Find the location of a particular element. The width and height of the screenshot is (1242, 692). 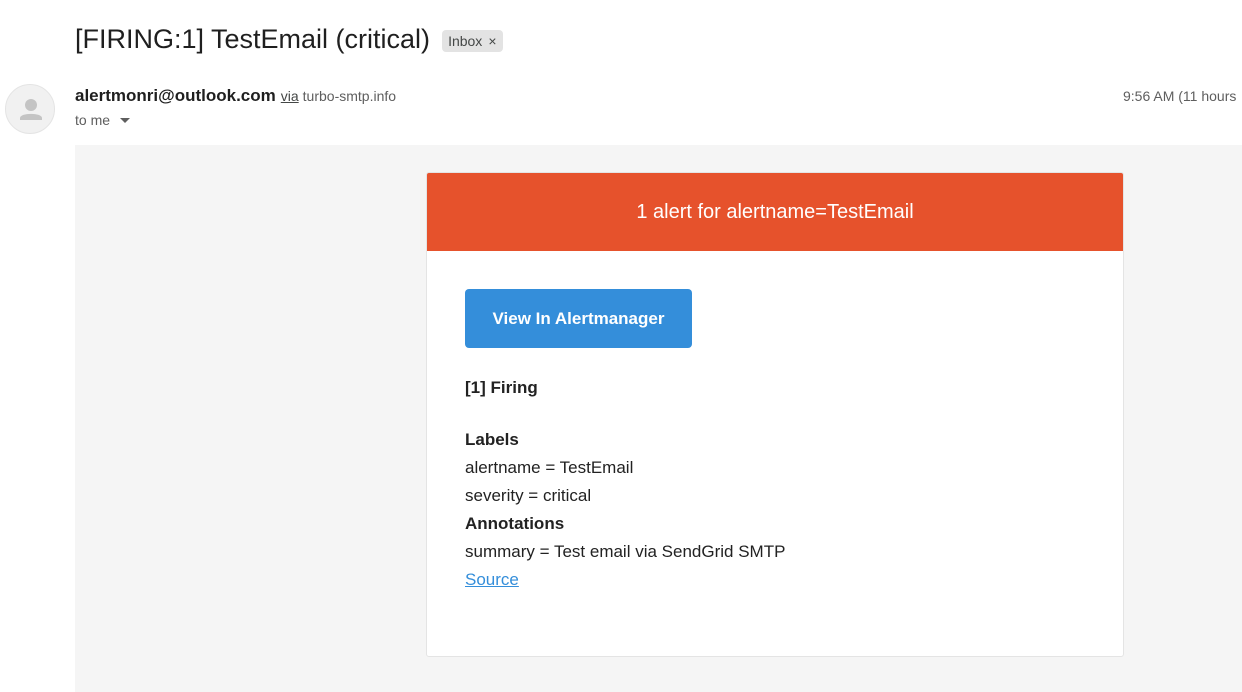

firing-title: [1] Firing is located at coordinates (501, 387).